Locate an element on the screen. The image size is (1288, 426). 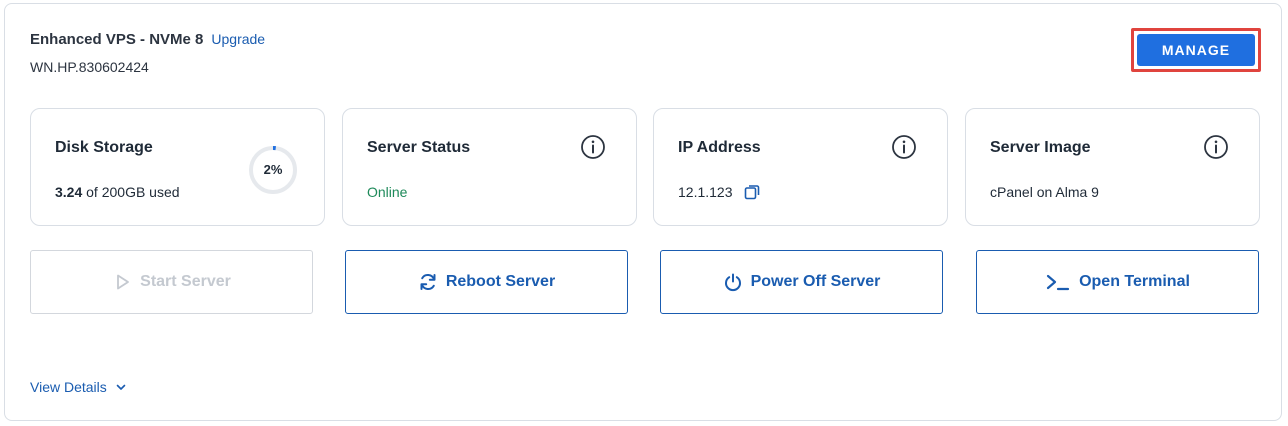
title-row: Enhanced VPS - NVMe 8 Upgrade is located at coordinates (147, 39).